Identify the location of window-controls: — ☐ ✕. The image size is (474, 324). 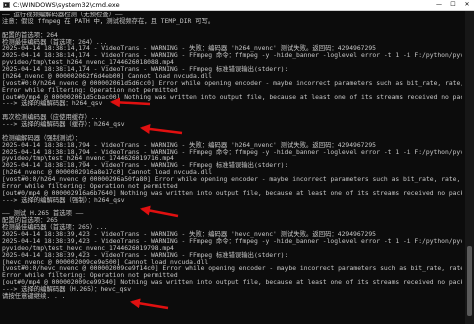
(453, 5).